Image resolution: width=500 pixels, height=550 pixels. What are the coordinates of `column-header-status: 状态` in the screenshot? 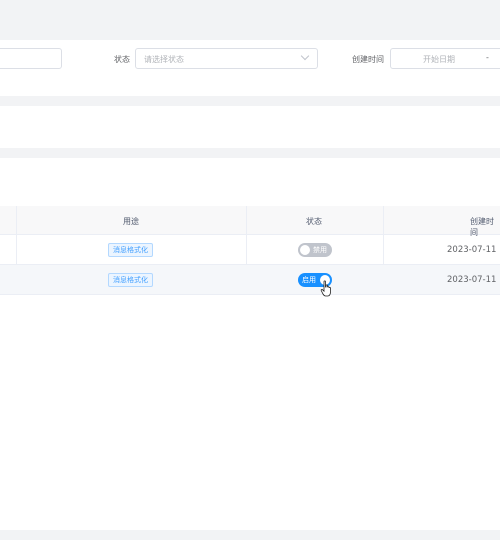 It's located at (314, 221).